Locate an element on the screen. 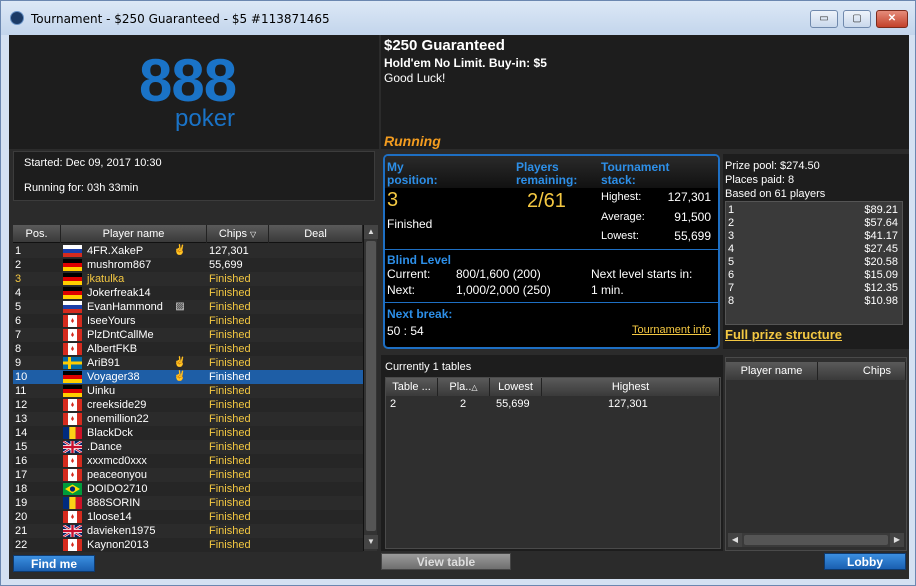 Image resolution: width=916 pixels, height=586 pixels. scroll-right-icon: ▶ is located at coordinates (897, 540).